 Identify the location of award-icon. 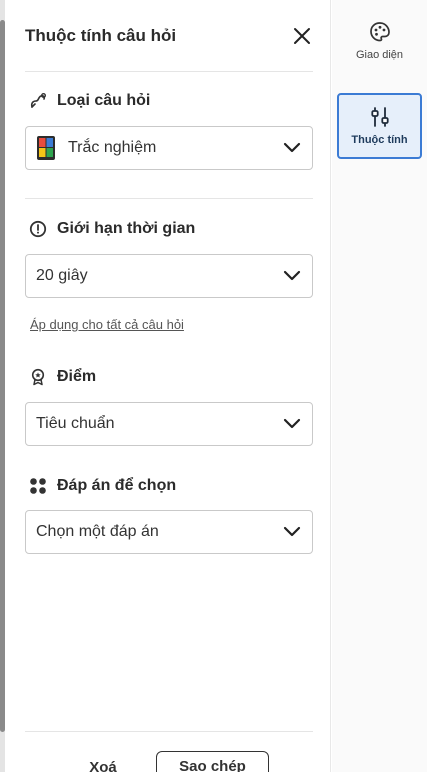
(38, 377).